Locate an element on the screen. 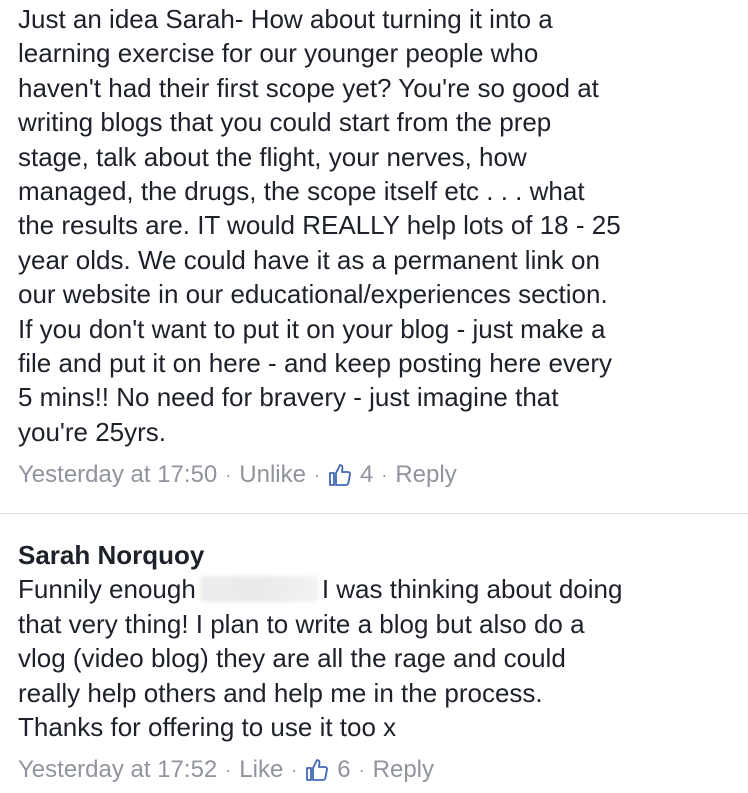  comment-text-start: Funnily enough is located at coordinates (107, 589).